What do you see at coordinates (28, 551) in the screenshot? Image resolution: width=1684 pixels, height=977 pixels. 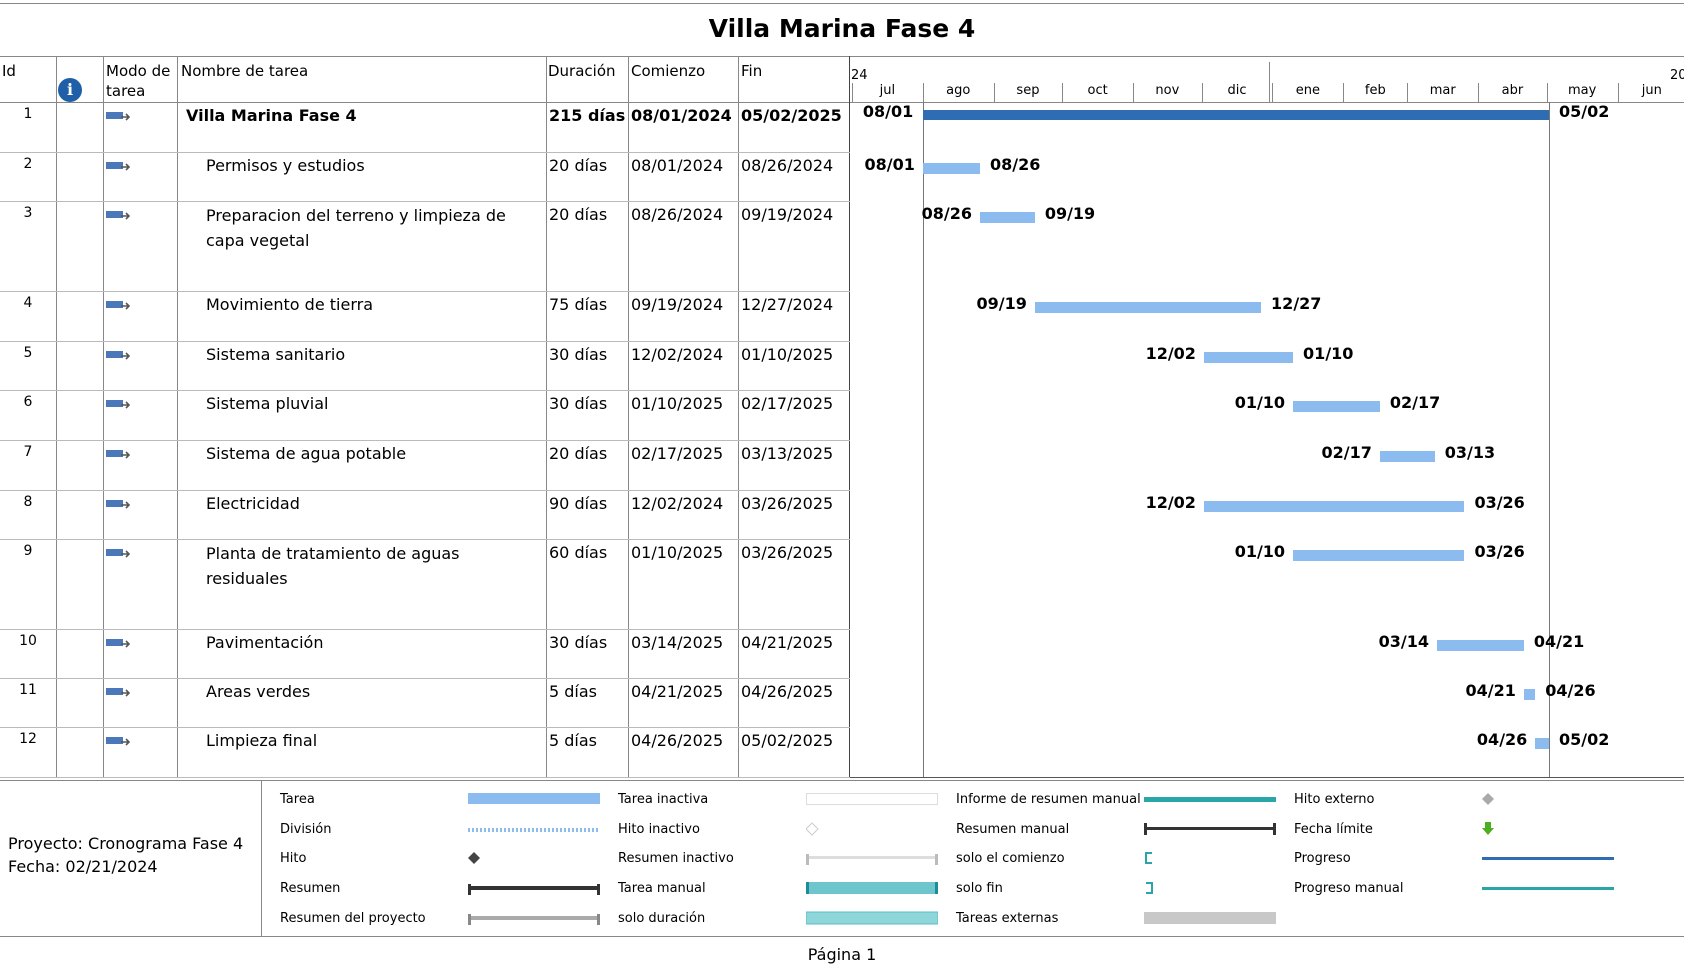 I see `task-id: 9` at bounding box center [28, 551].